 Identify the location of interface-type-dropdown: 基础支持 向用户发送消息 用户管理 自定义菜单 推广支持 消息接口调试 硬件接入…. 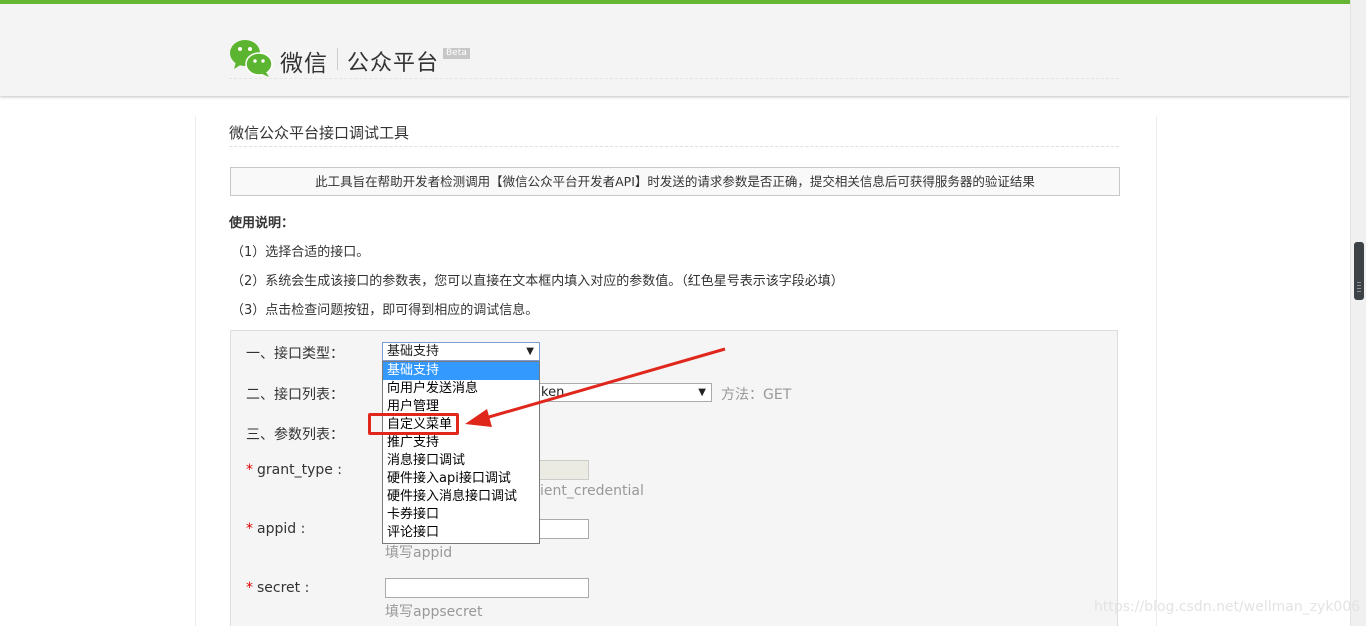
(461, 452).